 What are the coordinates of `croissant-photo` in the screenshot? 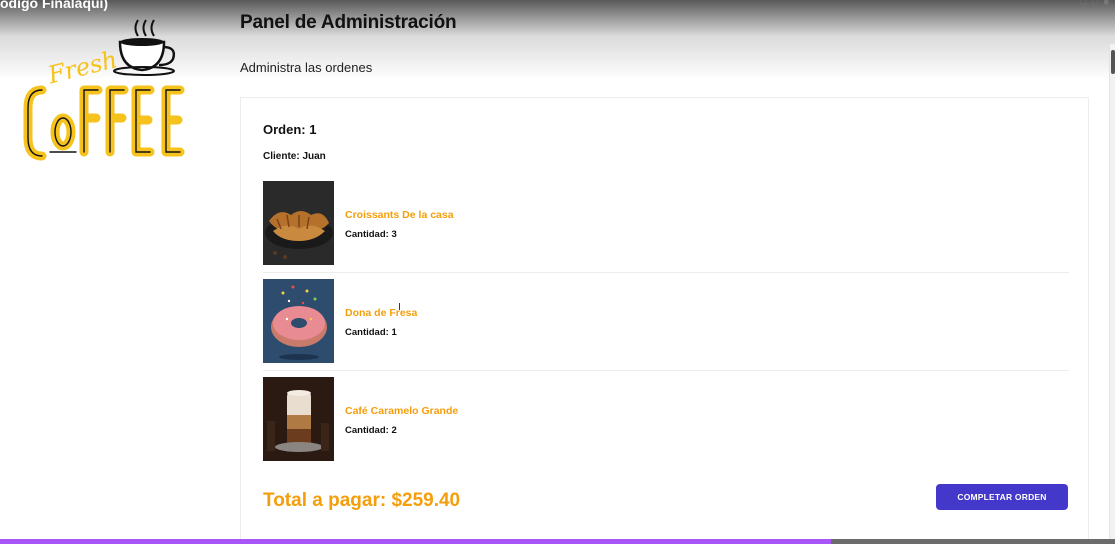 It's located at (298, 223).